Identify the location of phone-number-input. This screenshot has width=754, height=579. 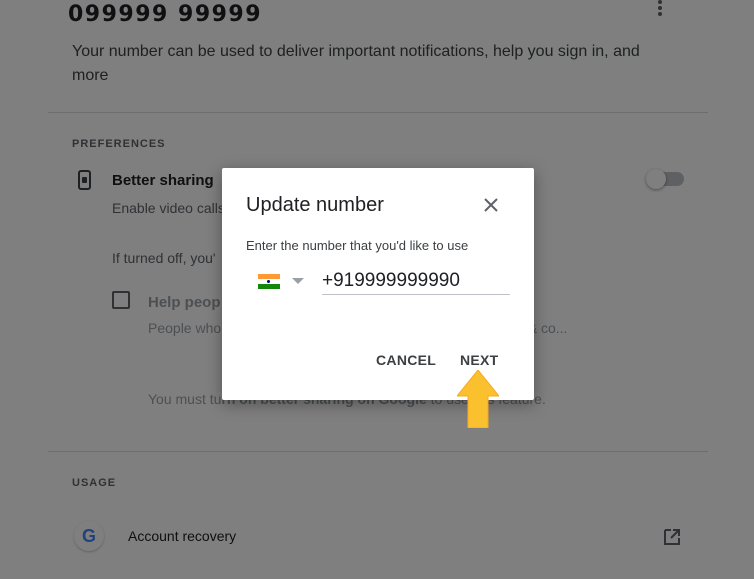
(416, 281).